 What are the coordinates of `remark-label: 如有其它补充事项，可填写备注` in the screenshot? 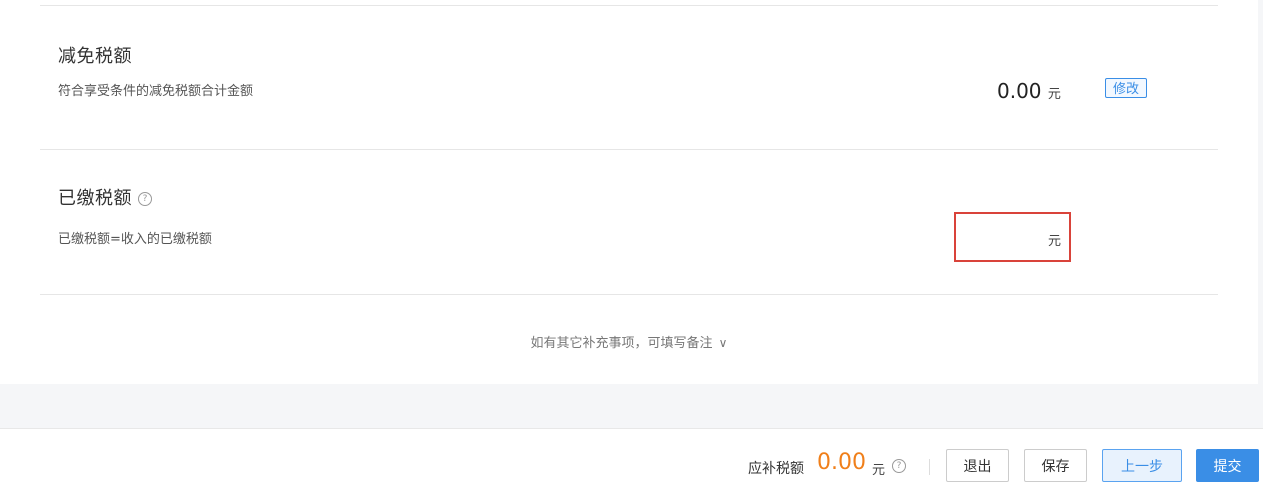 It's located at (621, 343).